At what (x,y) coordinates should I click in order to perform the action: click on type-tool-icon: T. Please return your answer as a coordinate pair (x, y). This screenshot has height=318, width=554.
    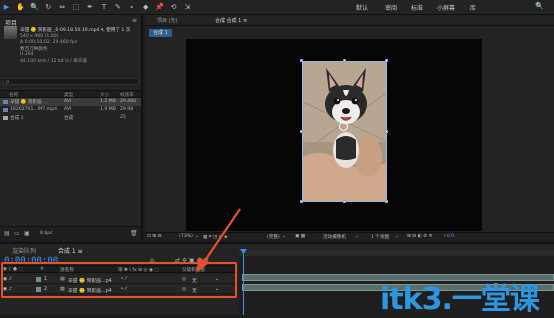
    Looking at the image, I should click on (103, 7).